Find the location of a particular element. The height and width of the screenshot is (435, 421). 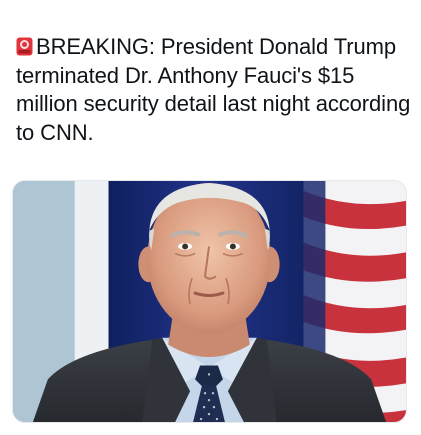

police-car-light-icon is located at coordinates (24, 45).